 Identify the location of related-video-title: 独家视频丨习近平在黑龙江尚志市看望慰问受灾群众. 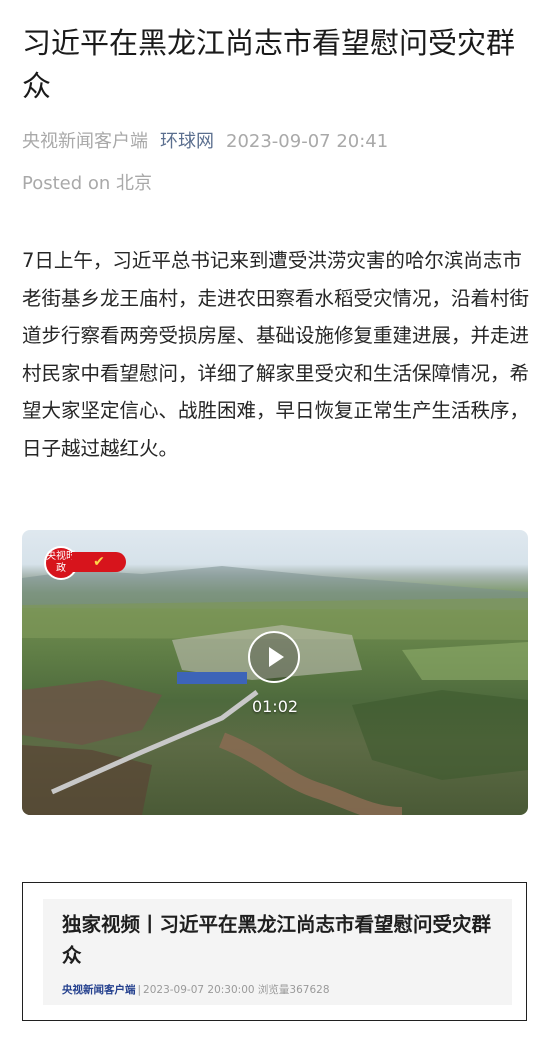
(282, 940).